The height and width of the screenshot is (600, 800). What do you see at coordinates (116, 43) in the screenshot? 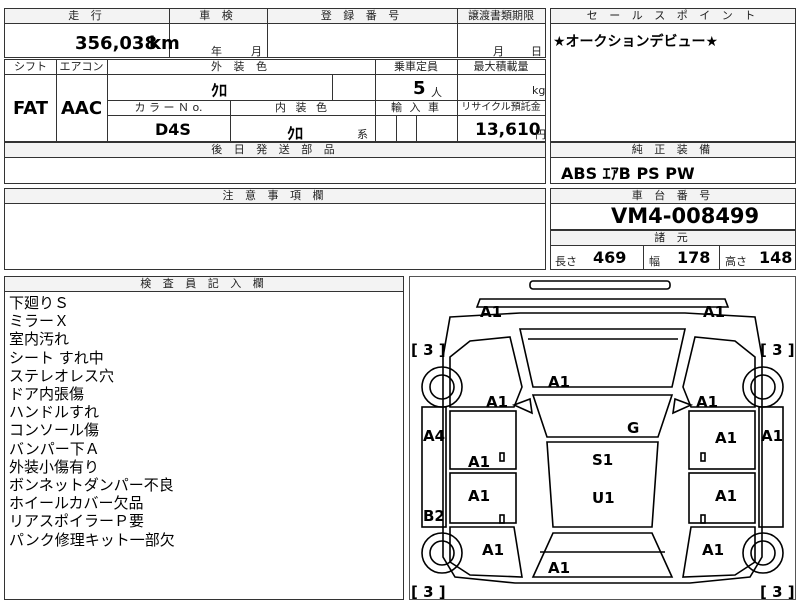
I see `mileage-value: 356,038` at bounding box center [116, 43].